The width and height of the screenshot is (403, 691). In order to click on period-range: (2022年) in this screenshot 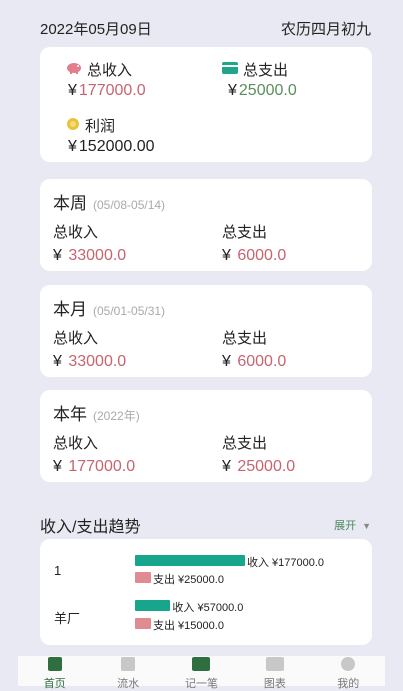, I will do `click(116, 416)`.